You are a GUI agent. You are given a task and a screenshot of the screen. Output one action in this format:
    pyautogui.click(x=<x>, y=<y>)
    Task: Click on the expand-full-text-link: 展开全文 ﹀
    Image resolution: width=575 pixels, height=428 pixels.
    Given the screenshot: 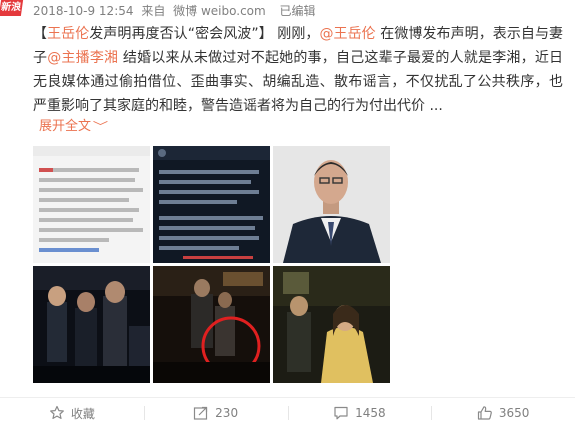 What is the action you would take?
    pyautogui.click(x=74, y=127)
    